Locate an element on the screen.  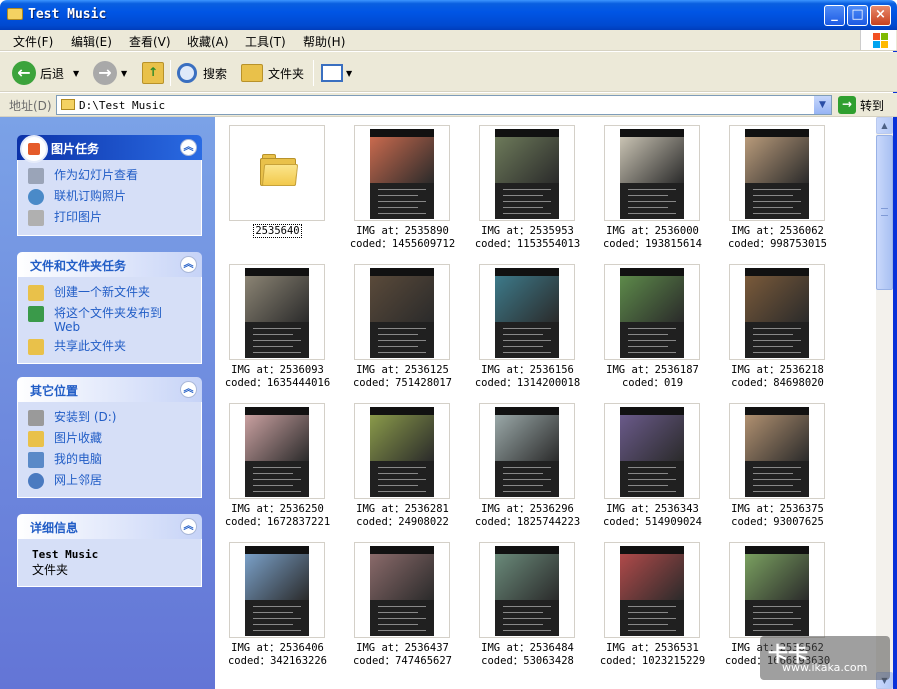
task-print: 打印图片 is located at coordinates (114, 218).